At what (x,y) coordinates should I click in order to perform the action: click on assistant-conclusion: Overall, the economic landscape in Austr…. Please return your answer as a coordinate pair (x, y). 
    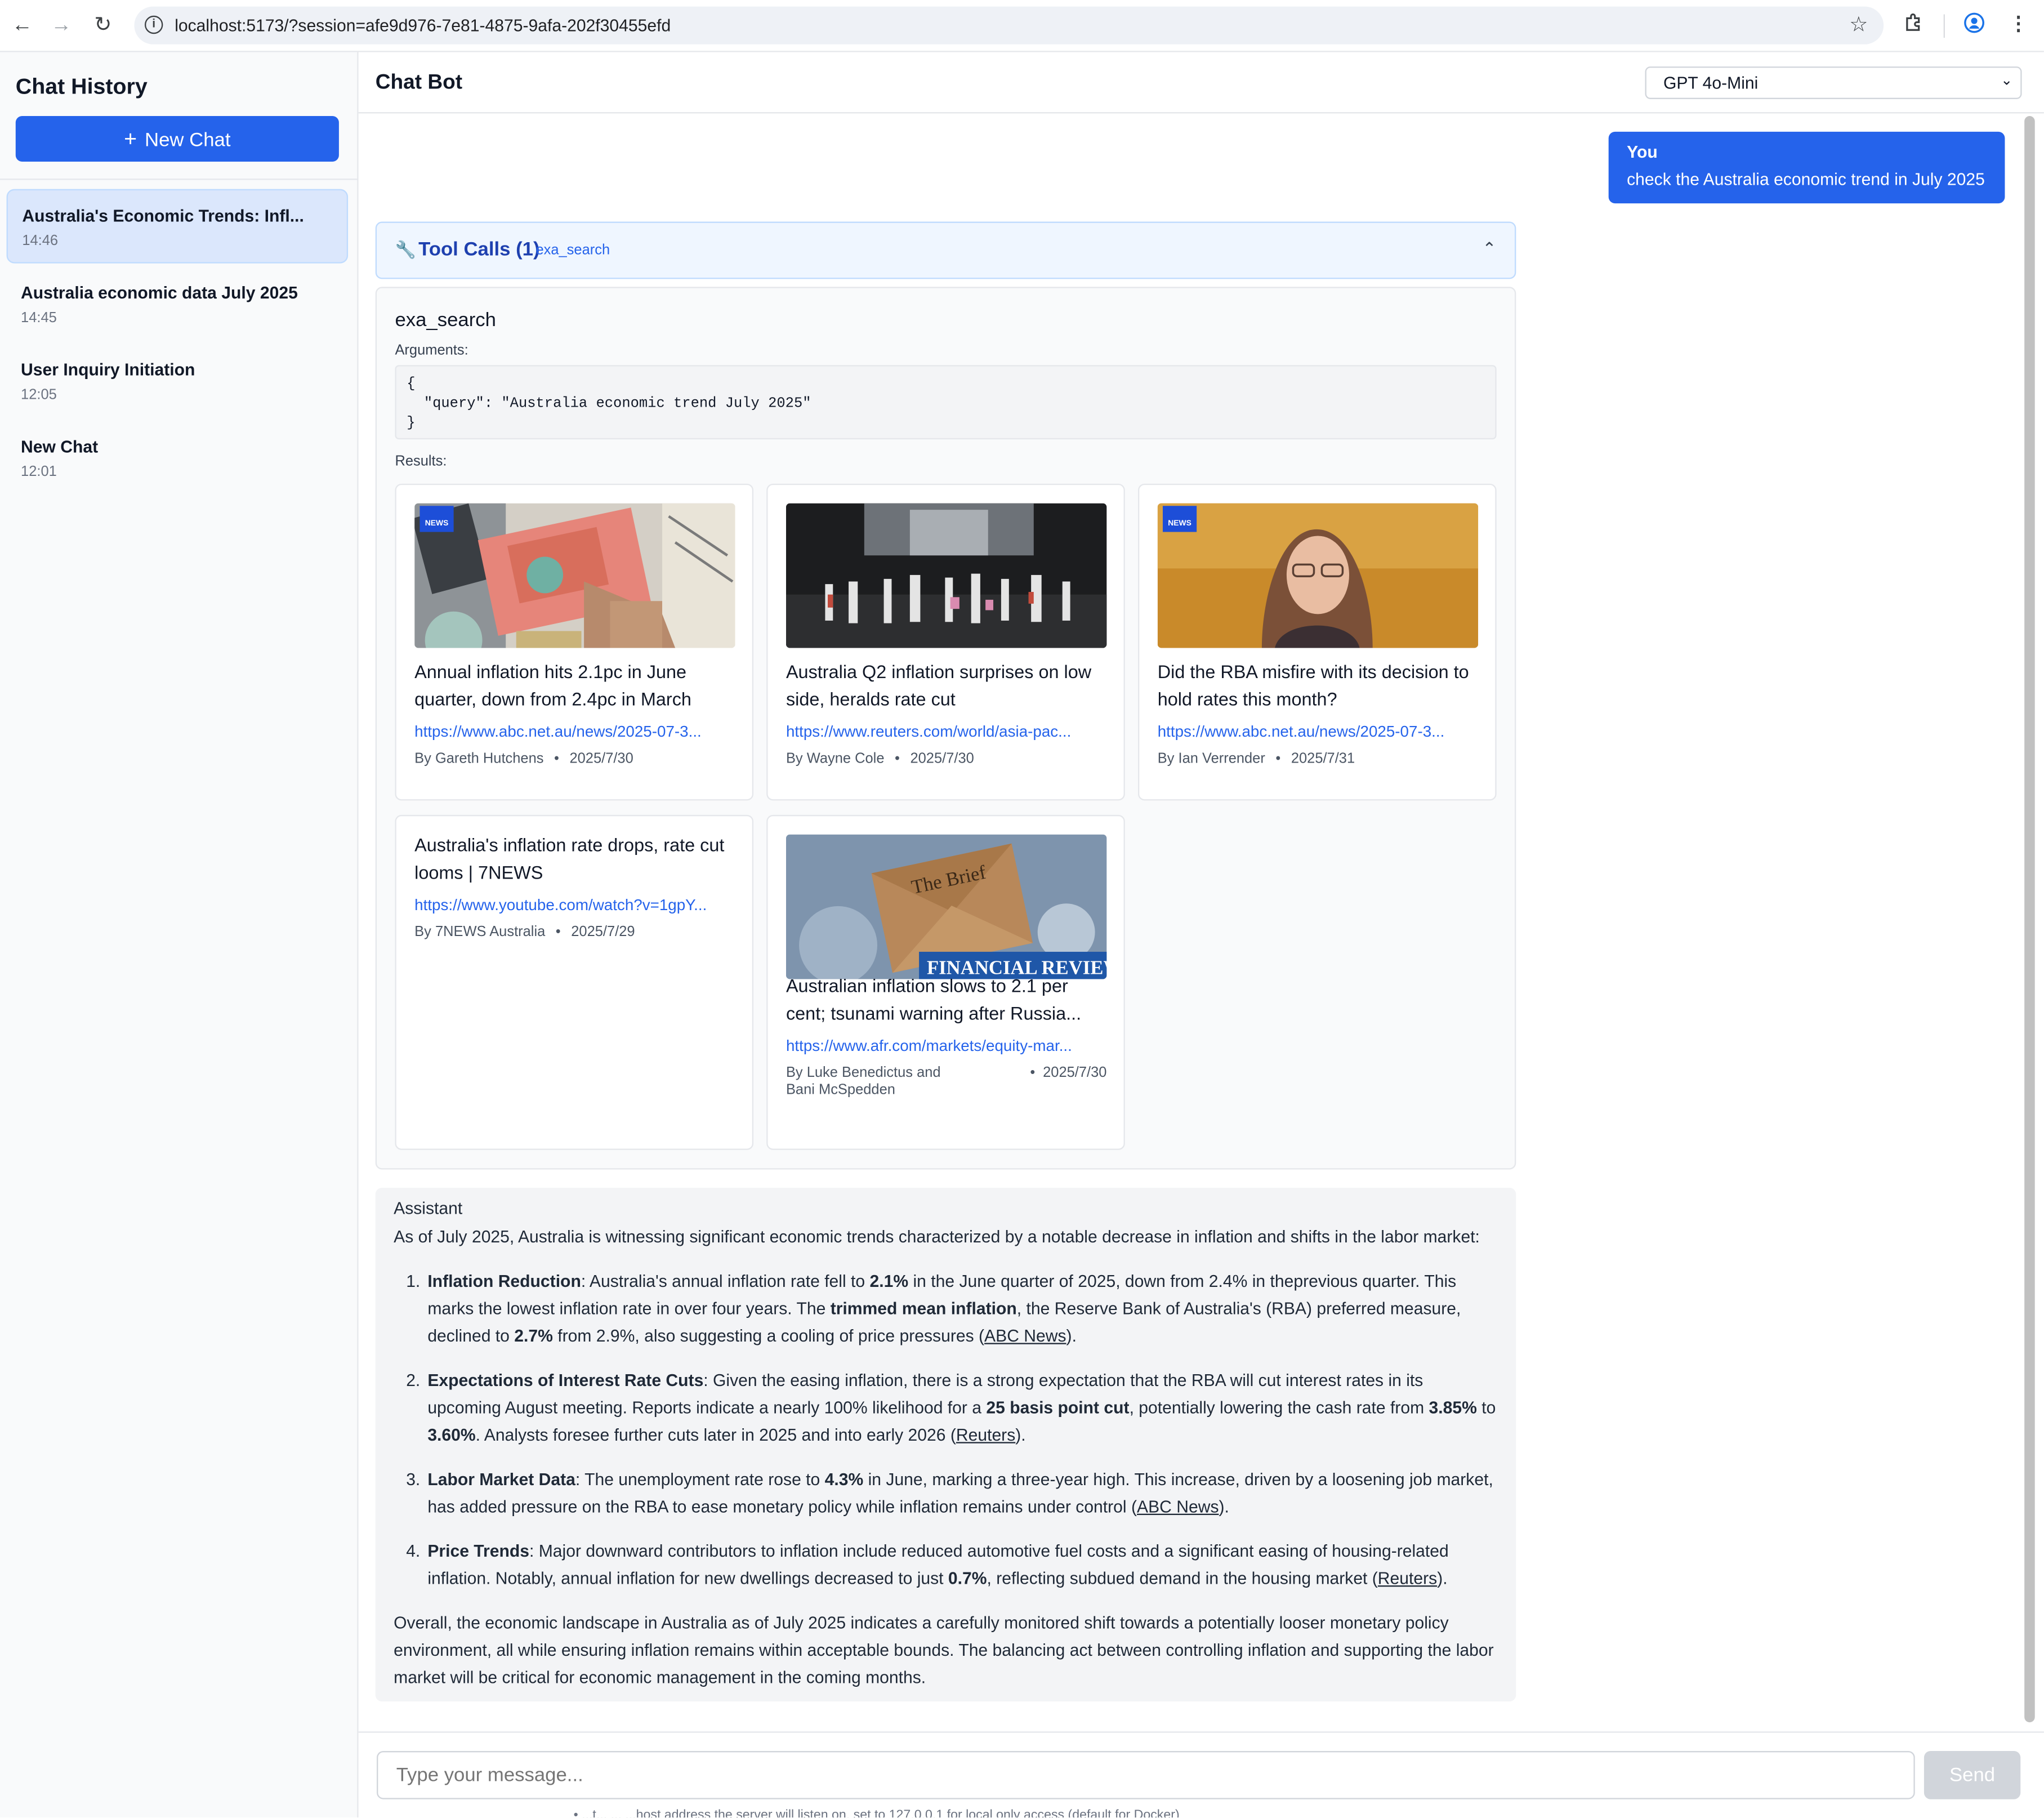
    Looking at the image, I should click on (944, 1649).